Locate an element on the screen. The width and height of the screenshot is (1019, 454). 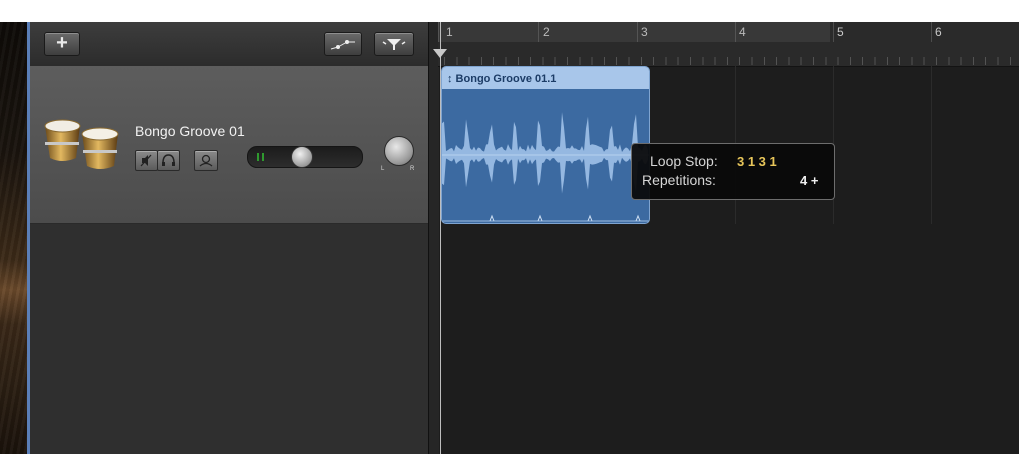
volume-slider-knob is located at coordinates (302, 157).